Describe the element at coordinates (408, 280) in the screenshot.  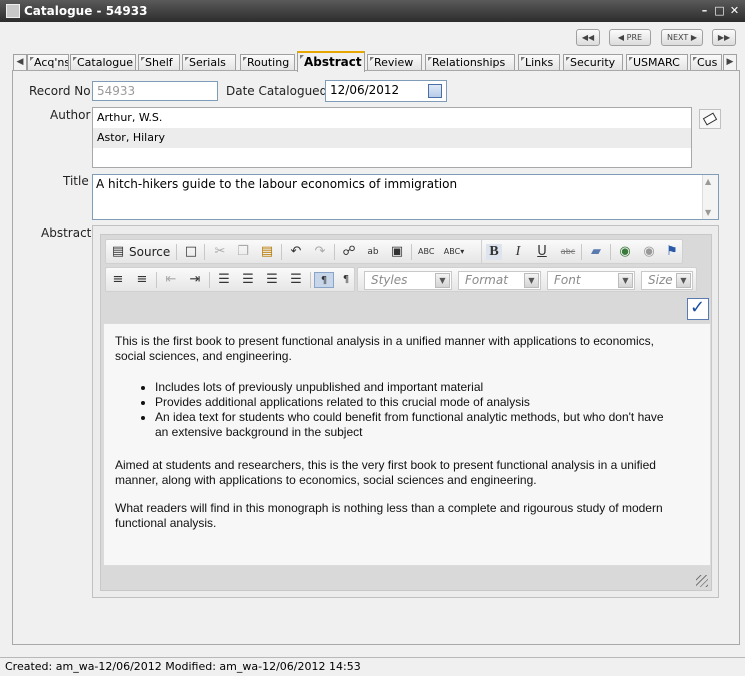
I see `styles-dropdown: Styles ▼` at that location.